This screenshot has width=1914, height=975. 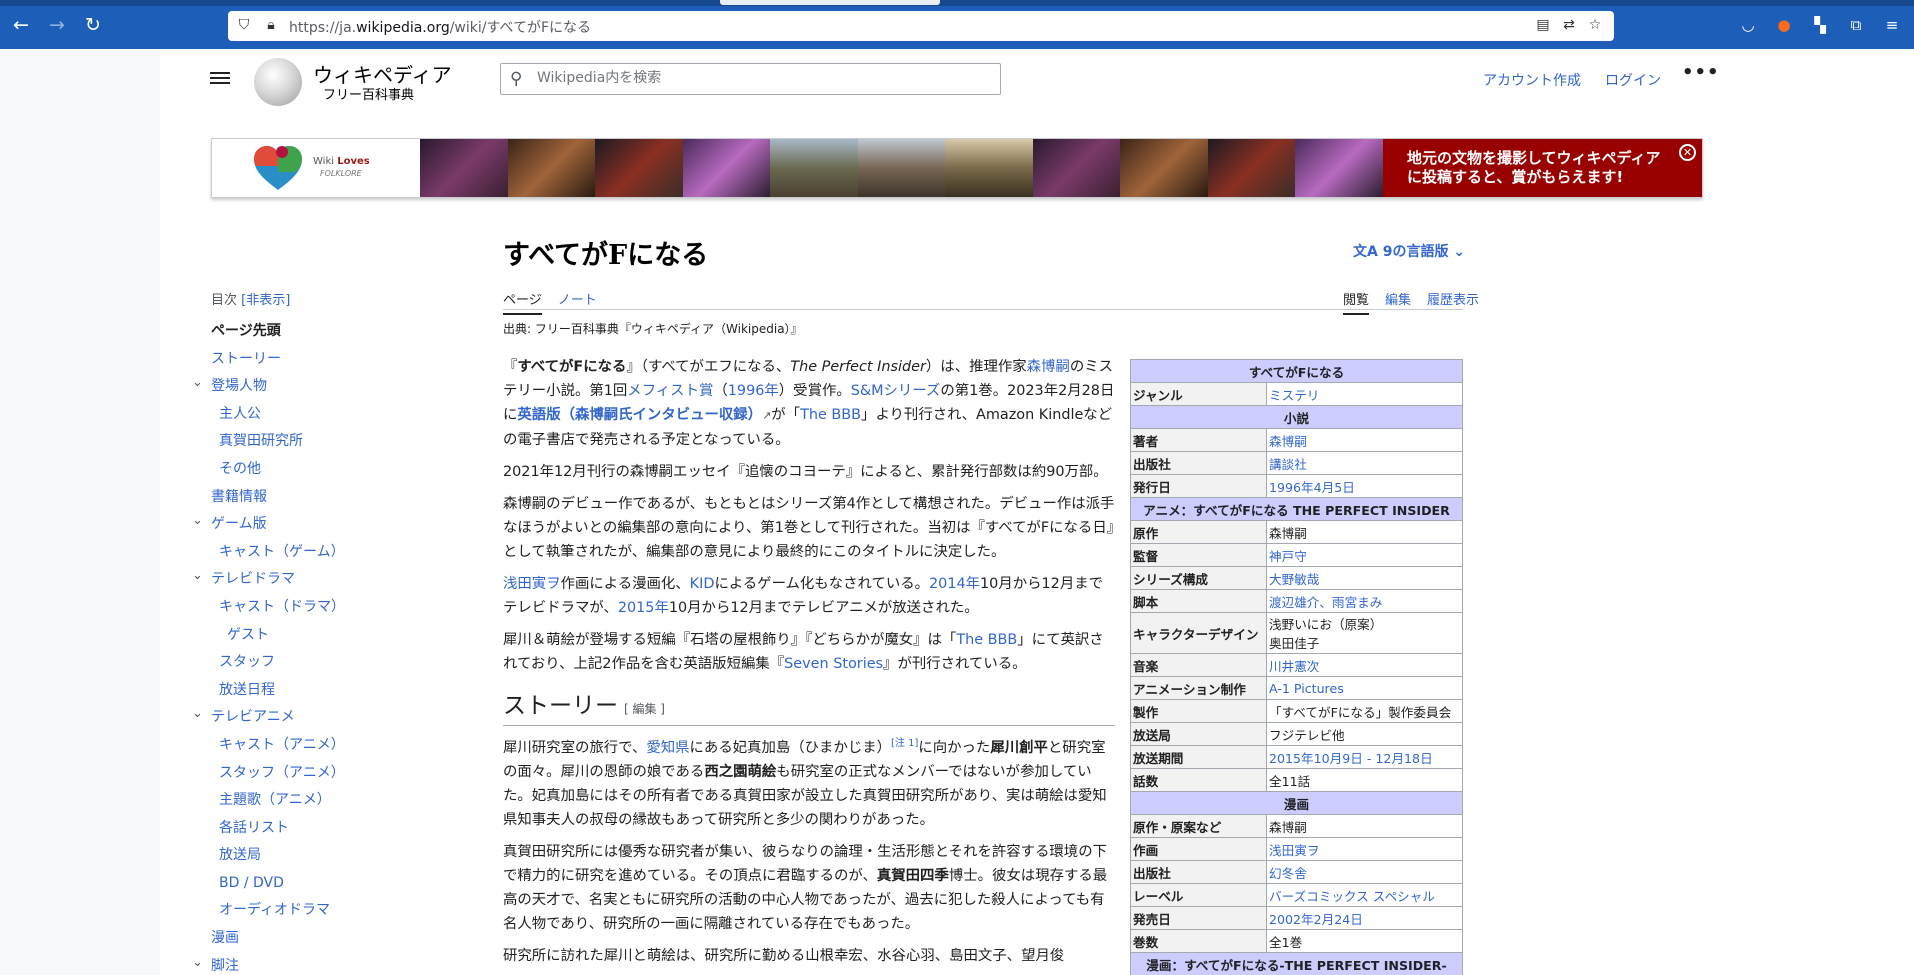 What do you see at coordinates (316, 582) in the screenshot?
I see `toc-item: ⌄ テレビドラマ` at bounding box center [316, 582].